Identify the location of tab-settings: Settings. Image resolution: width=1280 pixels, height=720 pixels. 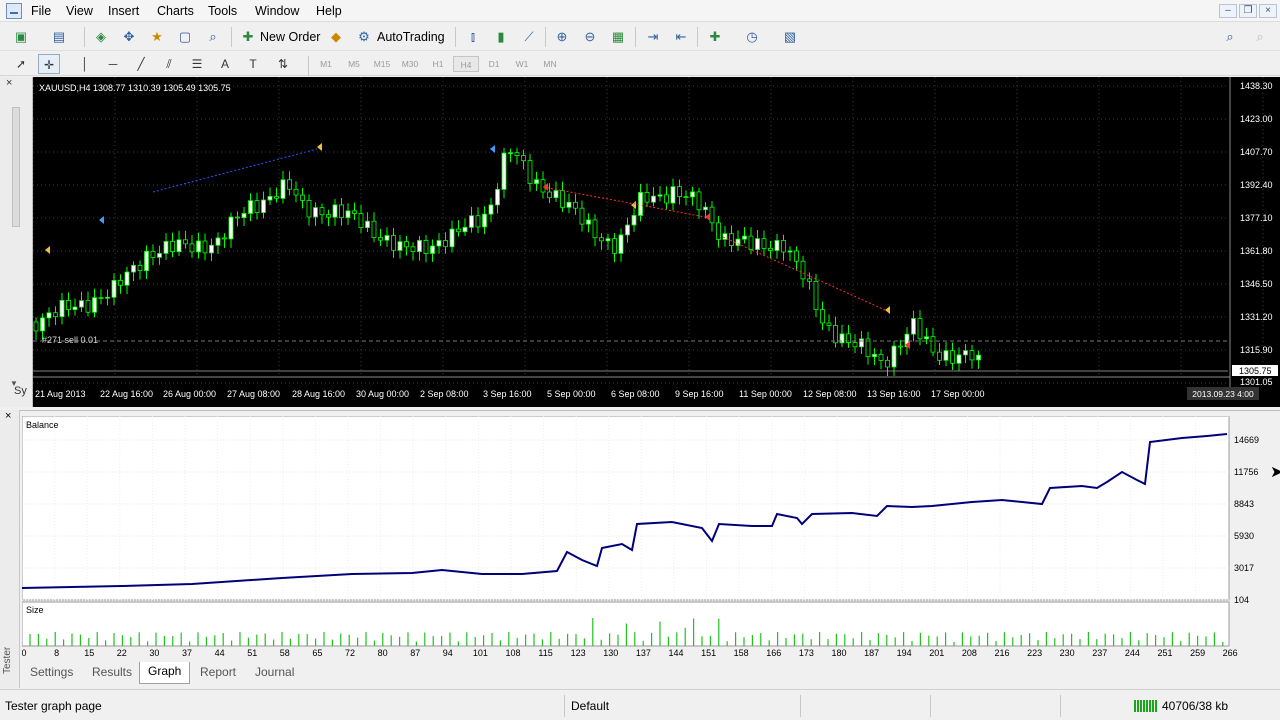
(51, 673).